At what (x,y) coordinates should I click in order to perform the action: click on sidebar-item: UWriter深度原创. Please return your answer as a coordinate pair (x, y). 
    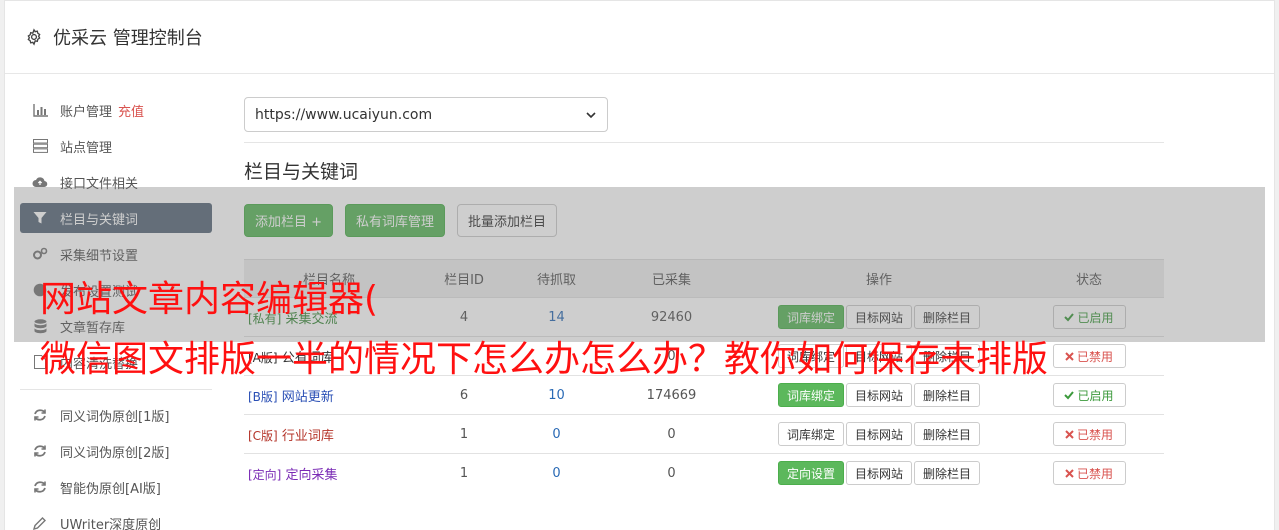
    Looking at the image, I should click on (116, 519).